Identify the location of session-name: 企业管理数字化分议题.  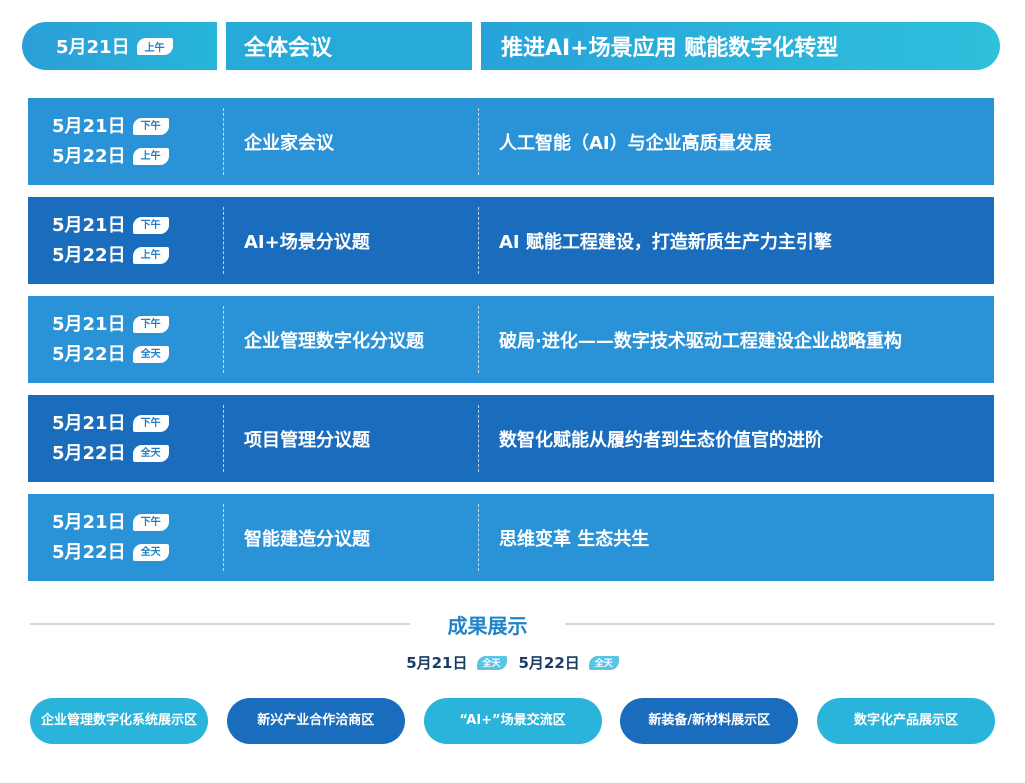
(334, 341).